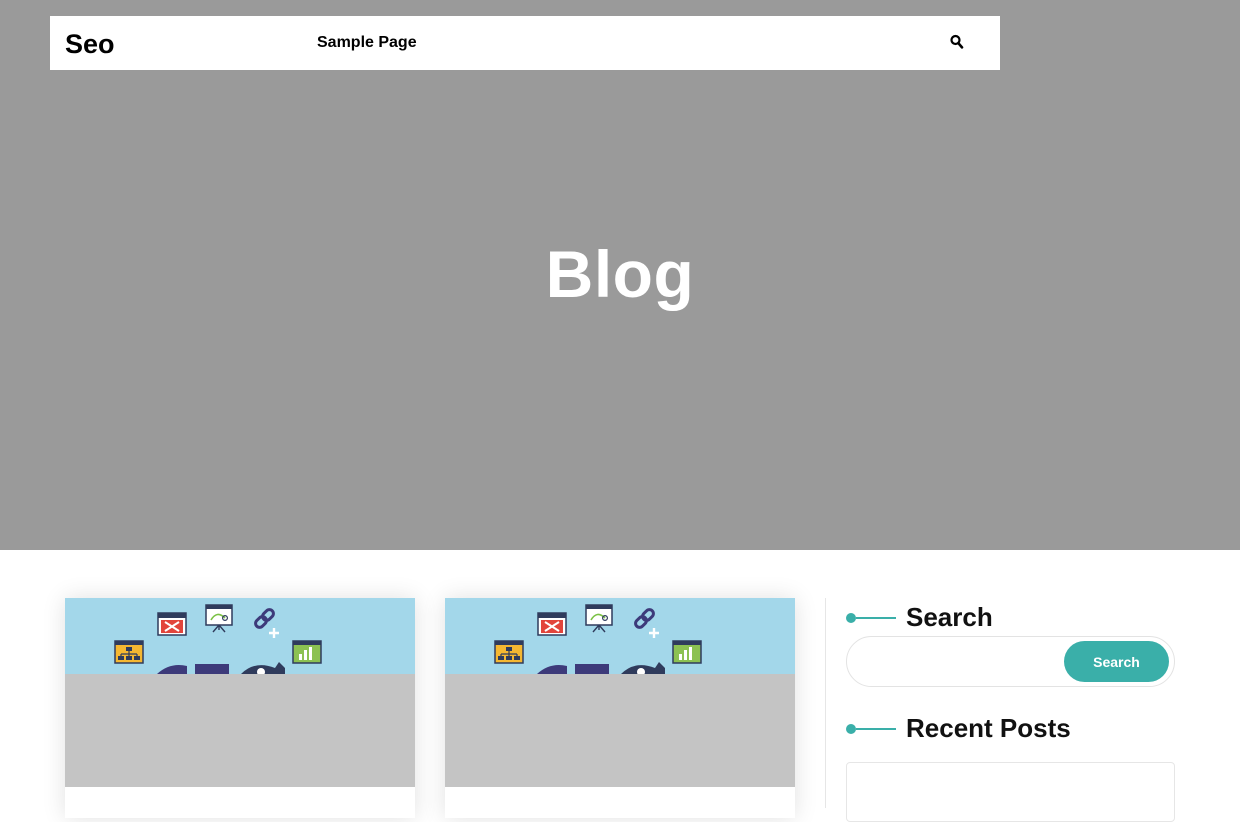 The height and width of the screenshot is (822, 1240). I want to click on recent-posts-title: Recent Posts, so click(988, 728).